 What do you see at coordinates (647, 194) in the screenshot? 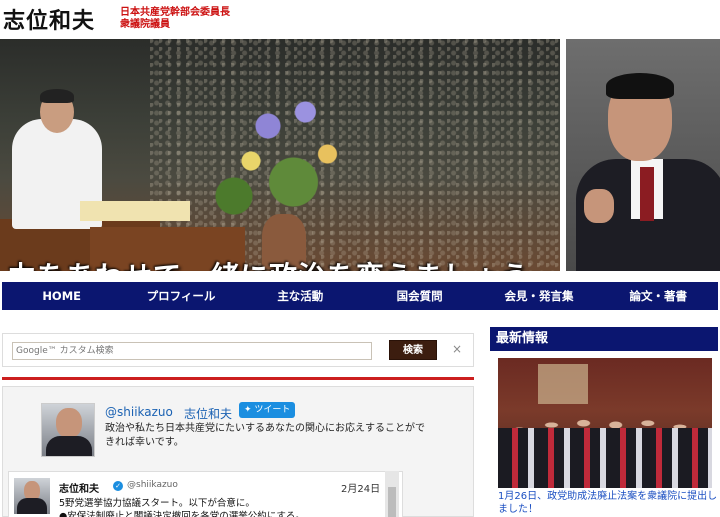
I see `portrait-tie` at bounding box center [647, 194].